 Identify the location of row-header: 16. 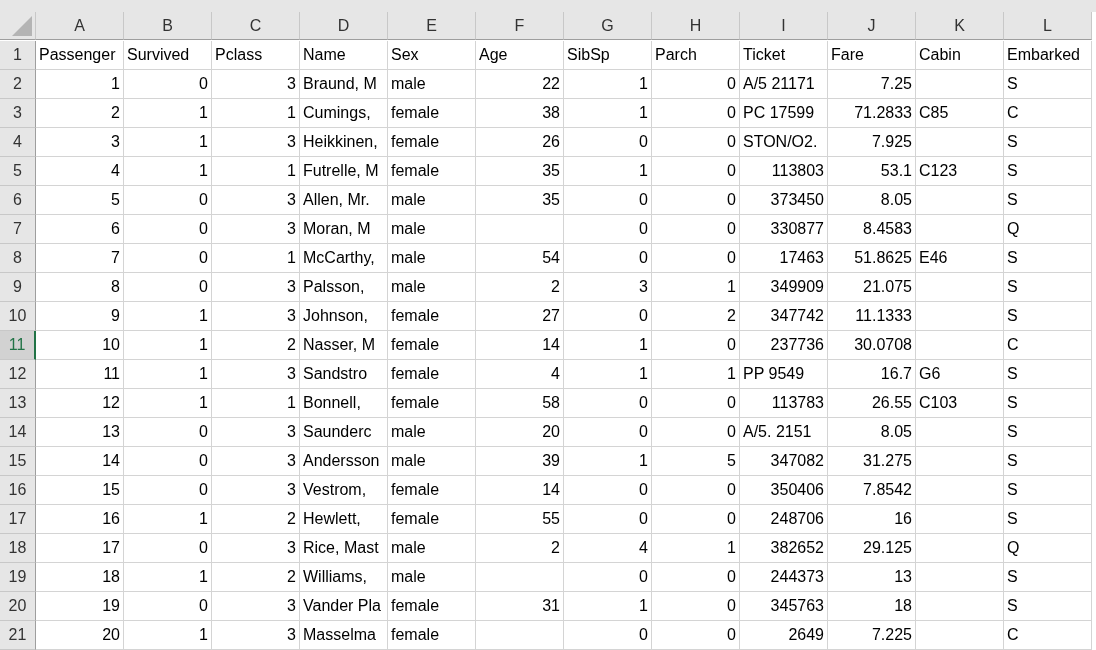
(18, 490).